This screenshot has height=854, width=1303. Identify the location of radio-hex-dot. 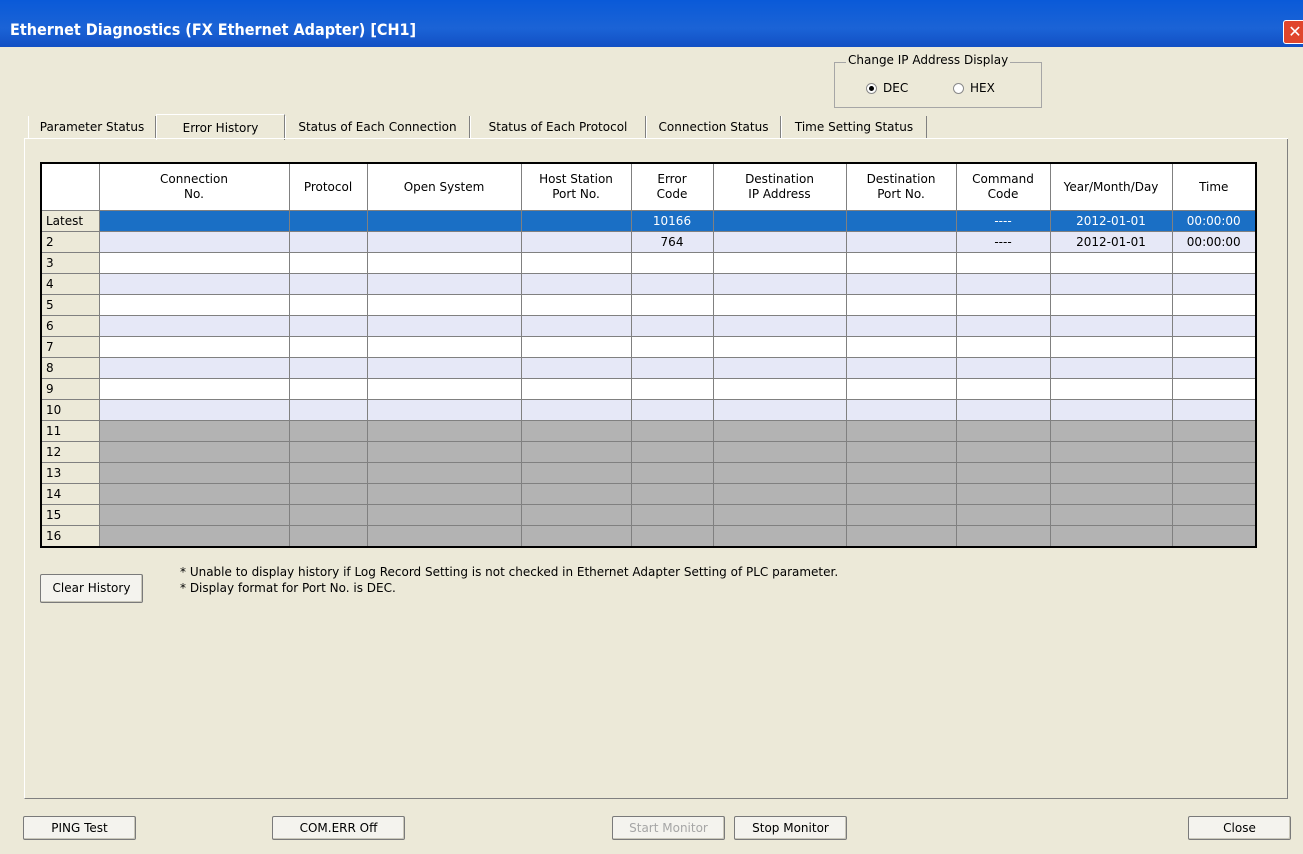
(958, 88).